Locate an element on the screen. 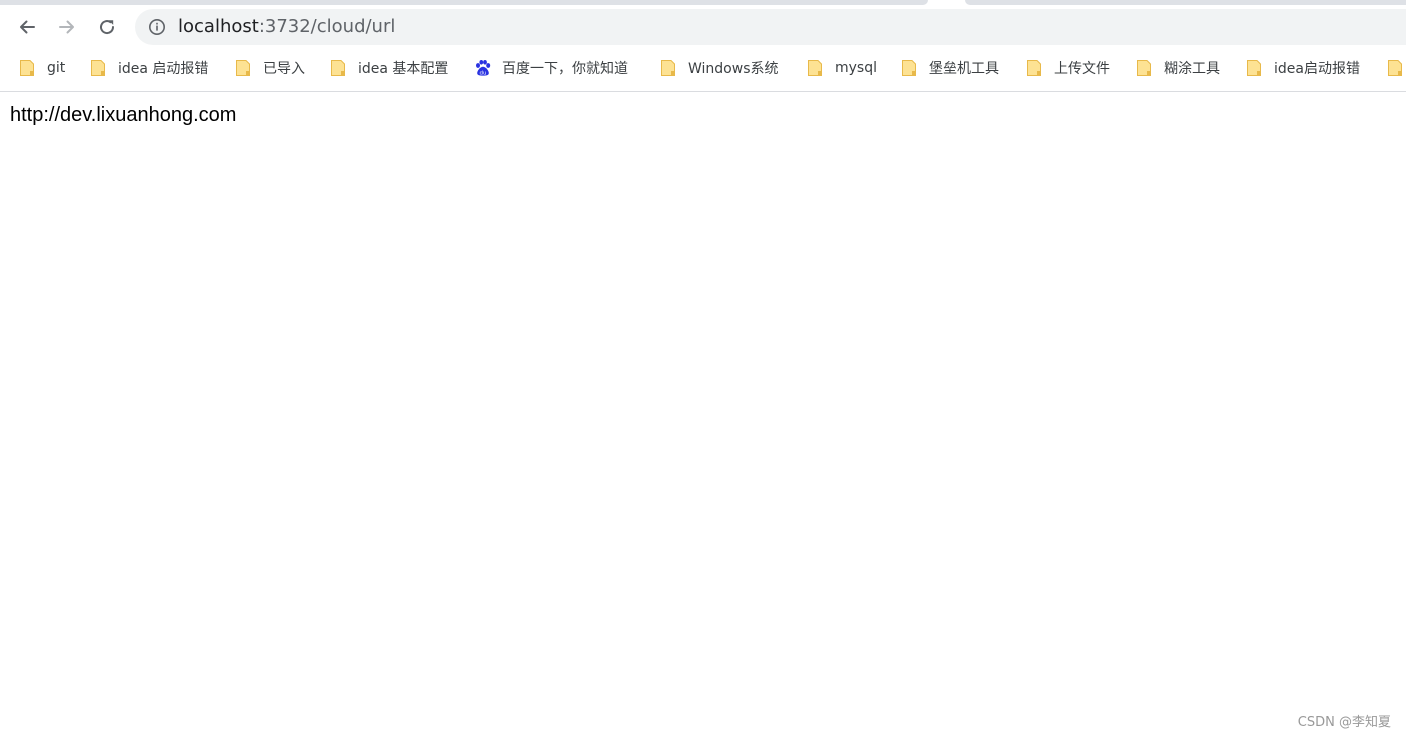 The width and height of the screenshot is (1406, 739). bookmark-imported: 已导入 is located at coordinates (270, 68).